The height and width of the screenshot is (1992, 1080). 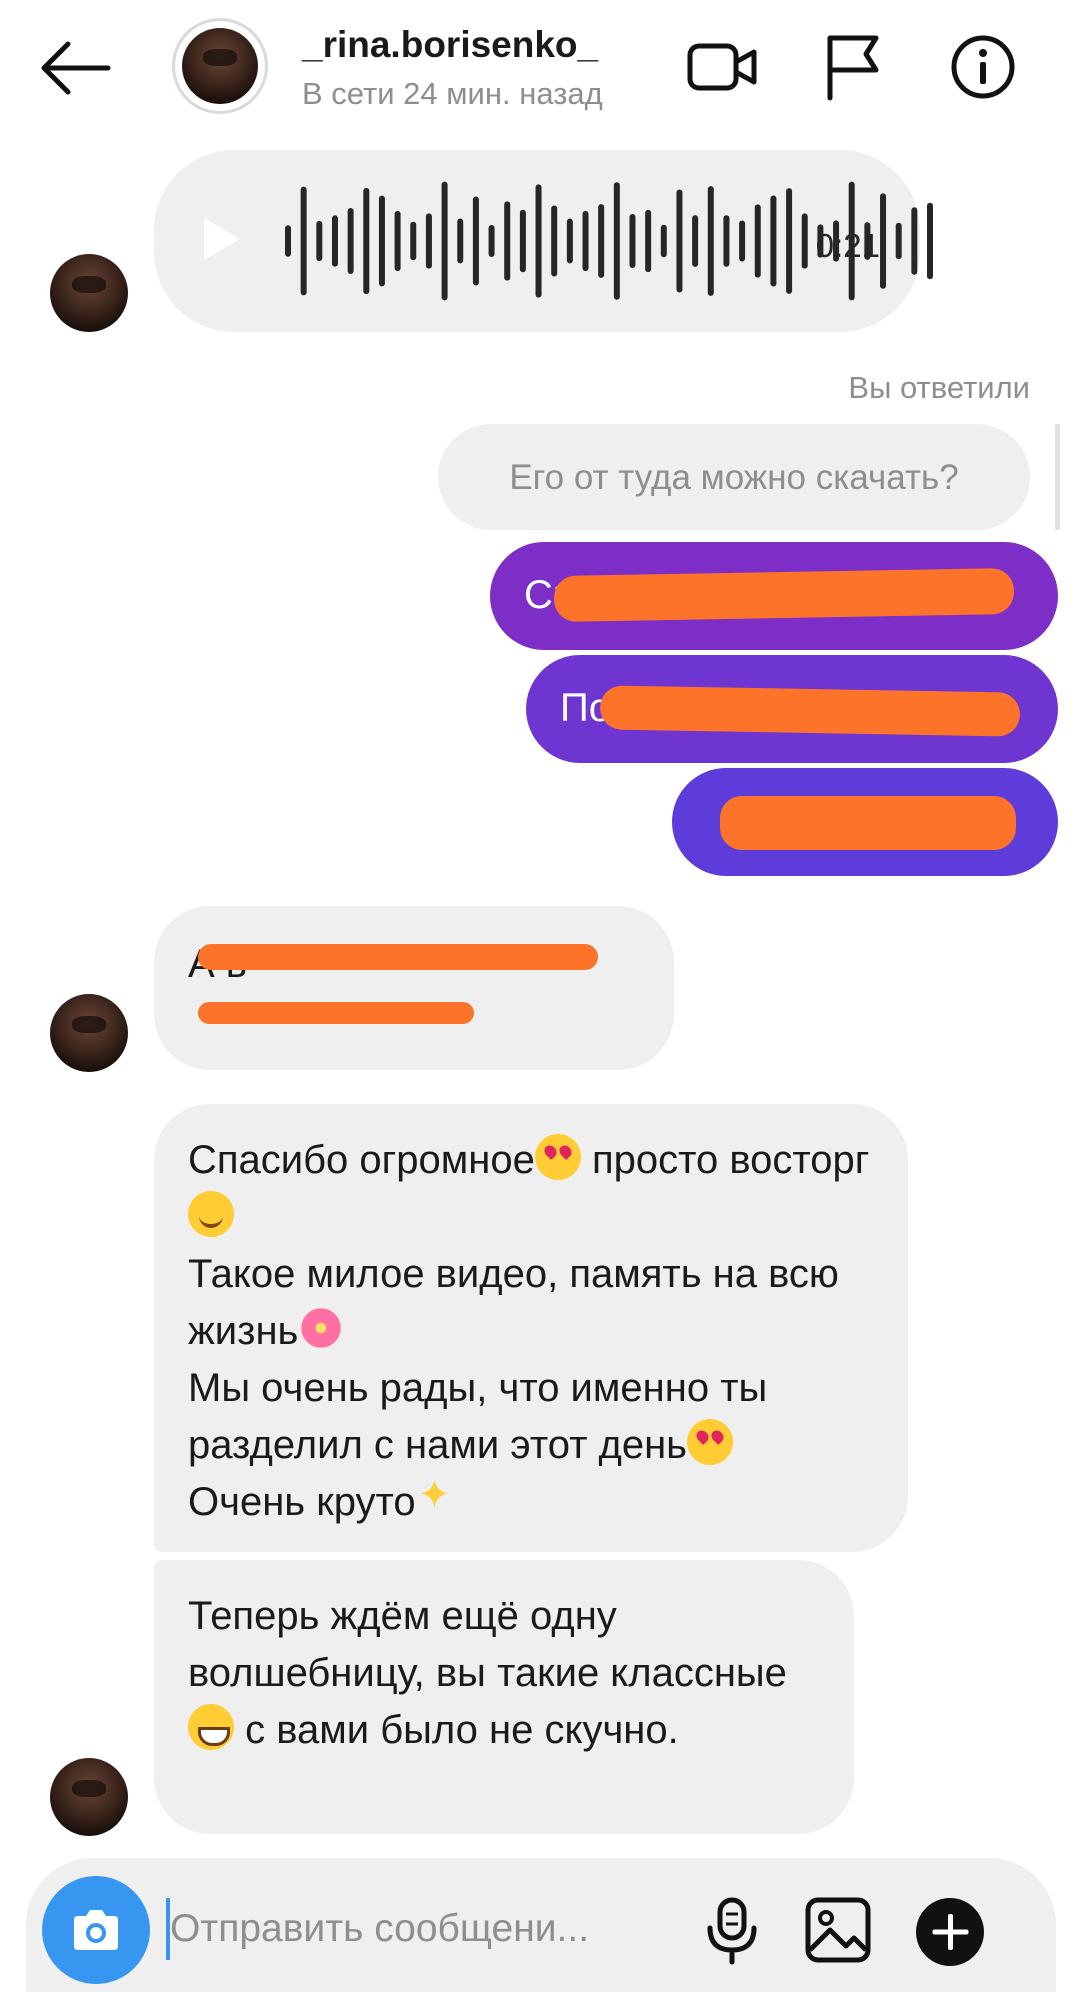 I want to click on message-composer, so click(x=541, y=1925).